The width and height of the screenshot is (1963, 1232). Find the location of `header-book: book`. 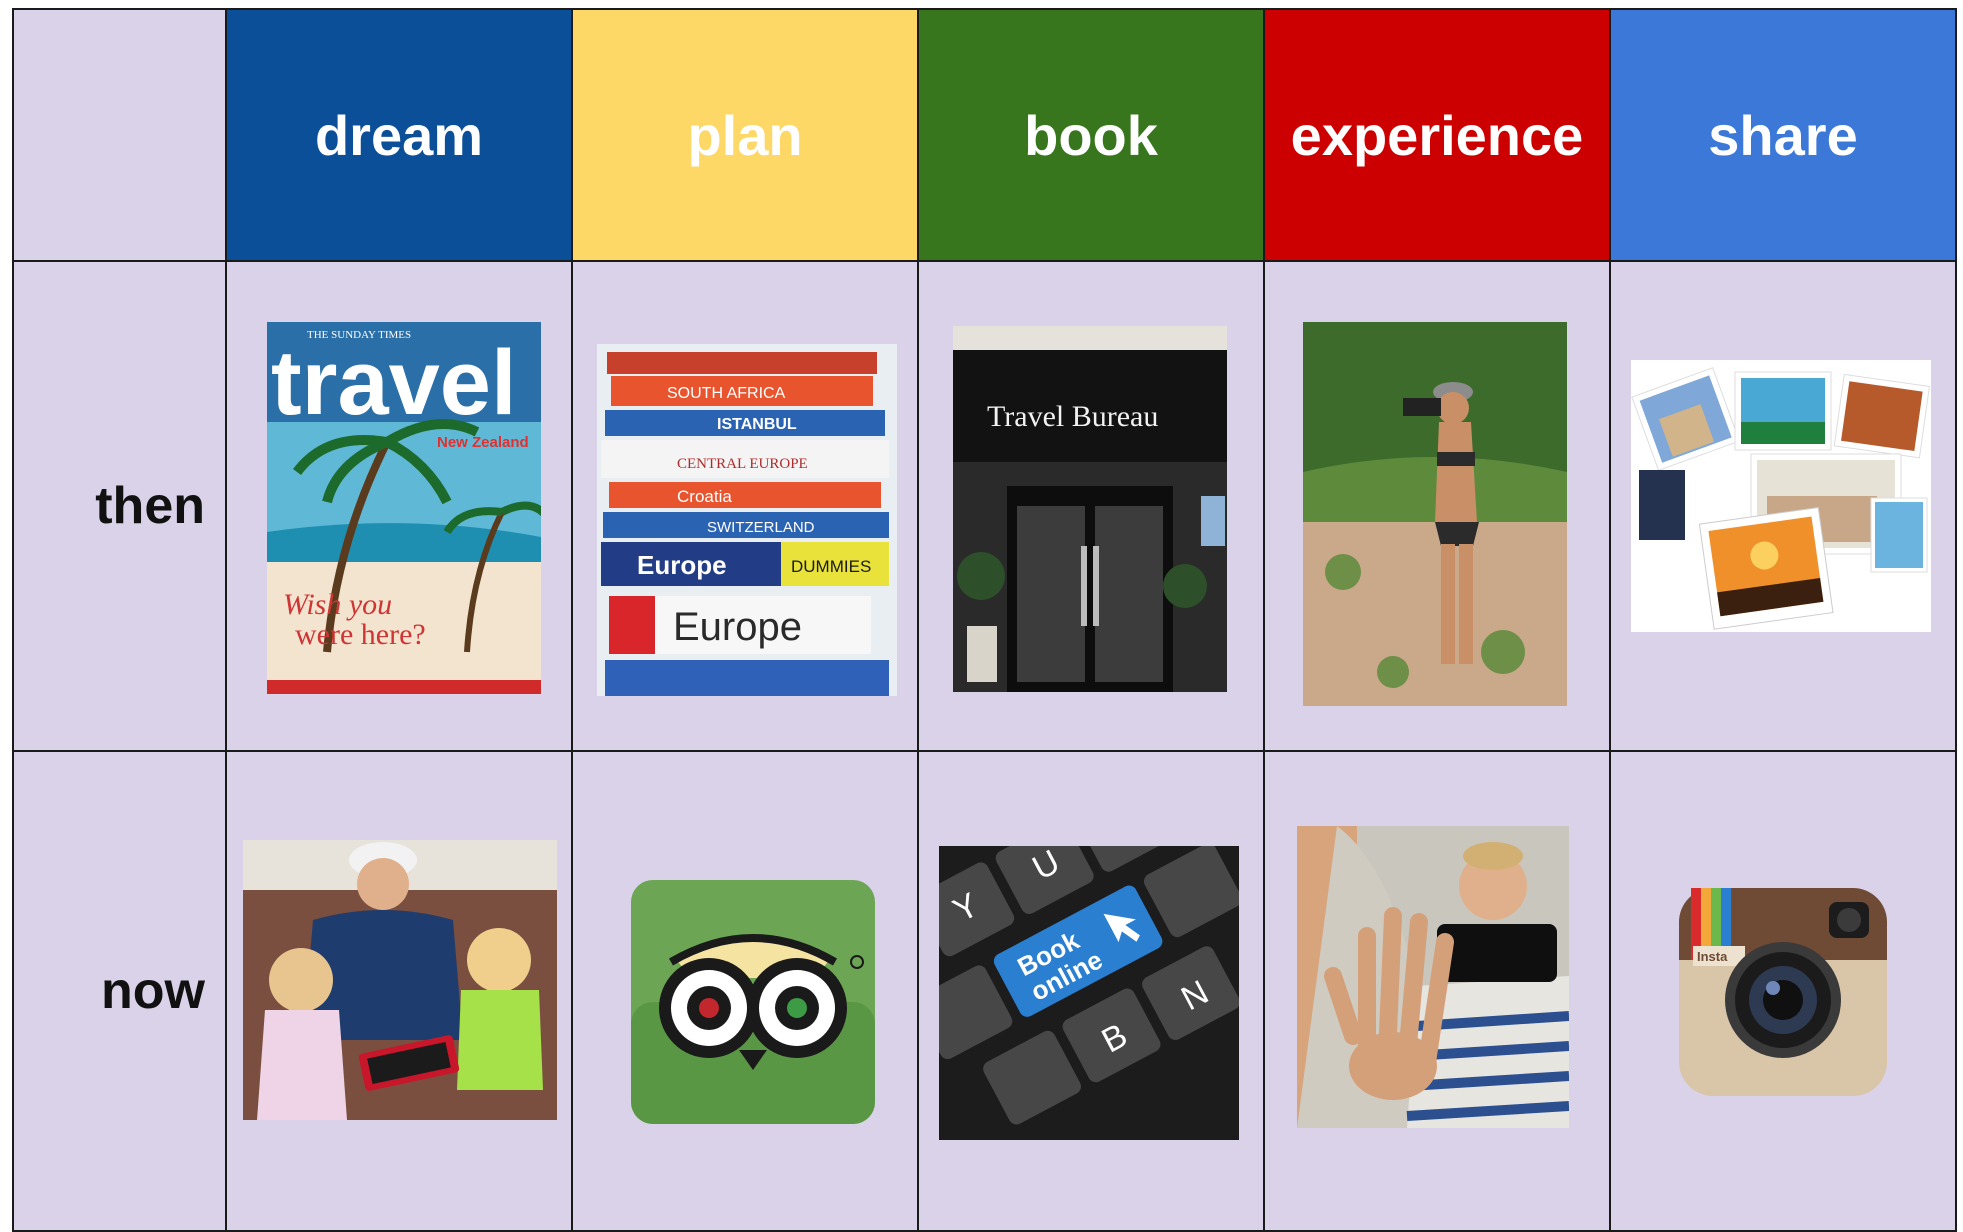

header-book: book is located at coordinates (1091, 135).